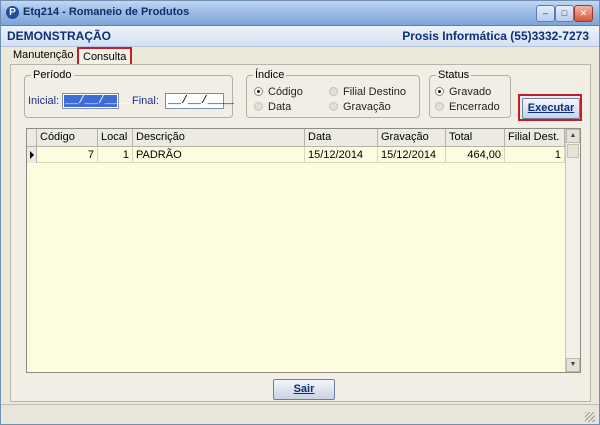 This screenshot has height=425, width=600. What do you see at coordinates (12, 12) in the screenshot?
I see `app-icon: P` at bounding box center [12, 12].